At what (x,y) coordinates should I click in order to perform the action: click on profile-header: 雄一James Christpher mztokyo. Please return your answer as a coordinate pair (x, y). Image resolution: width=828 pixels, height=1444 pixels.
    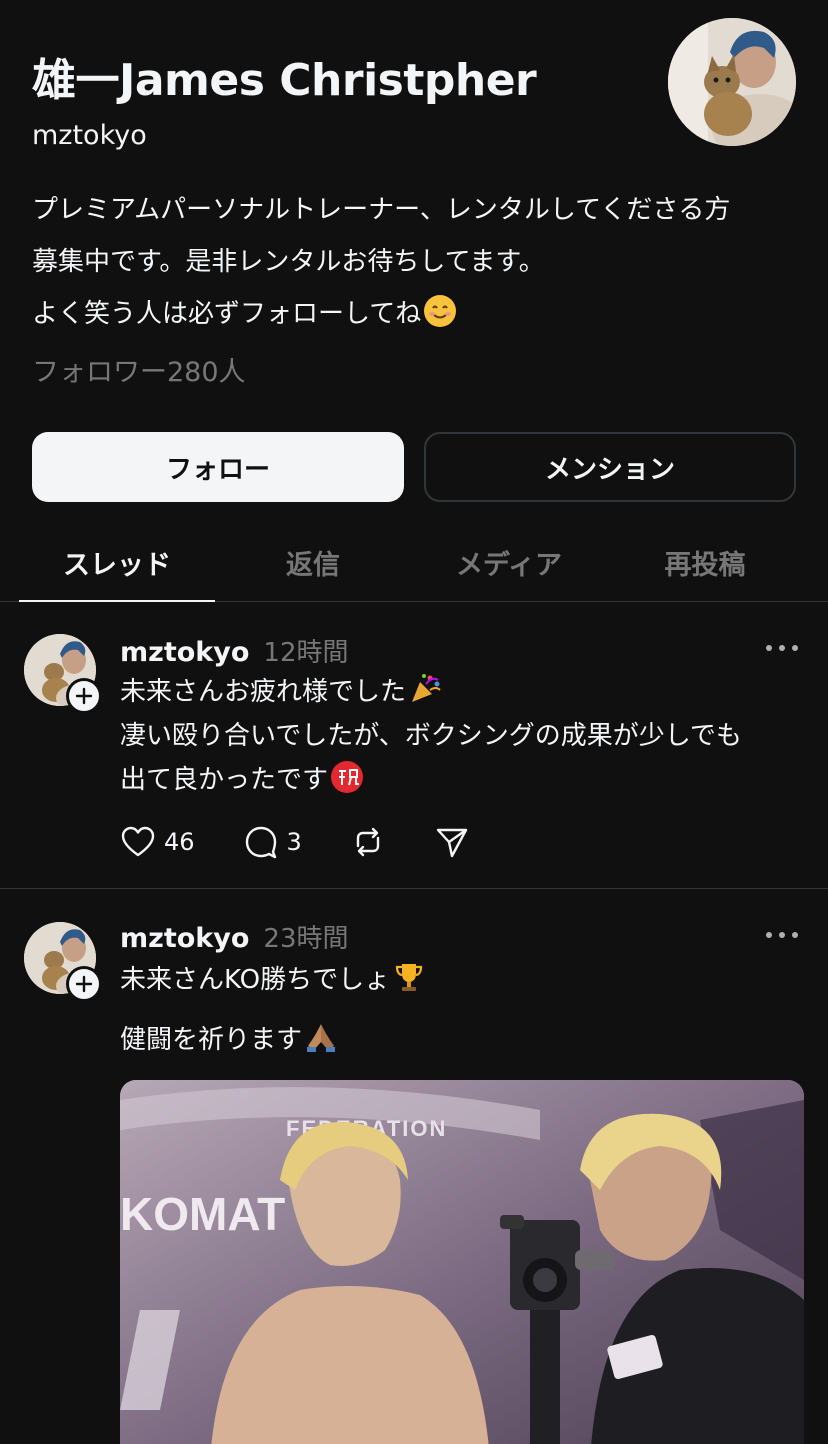
    Looking at the image, I should click on (332, 101).